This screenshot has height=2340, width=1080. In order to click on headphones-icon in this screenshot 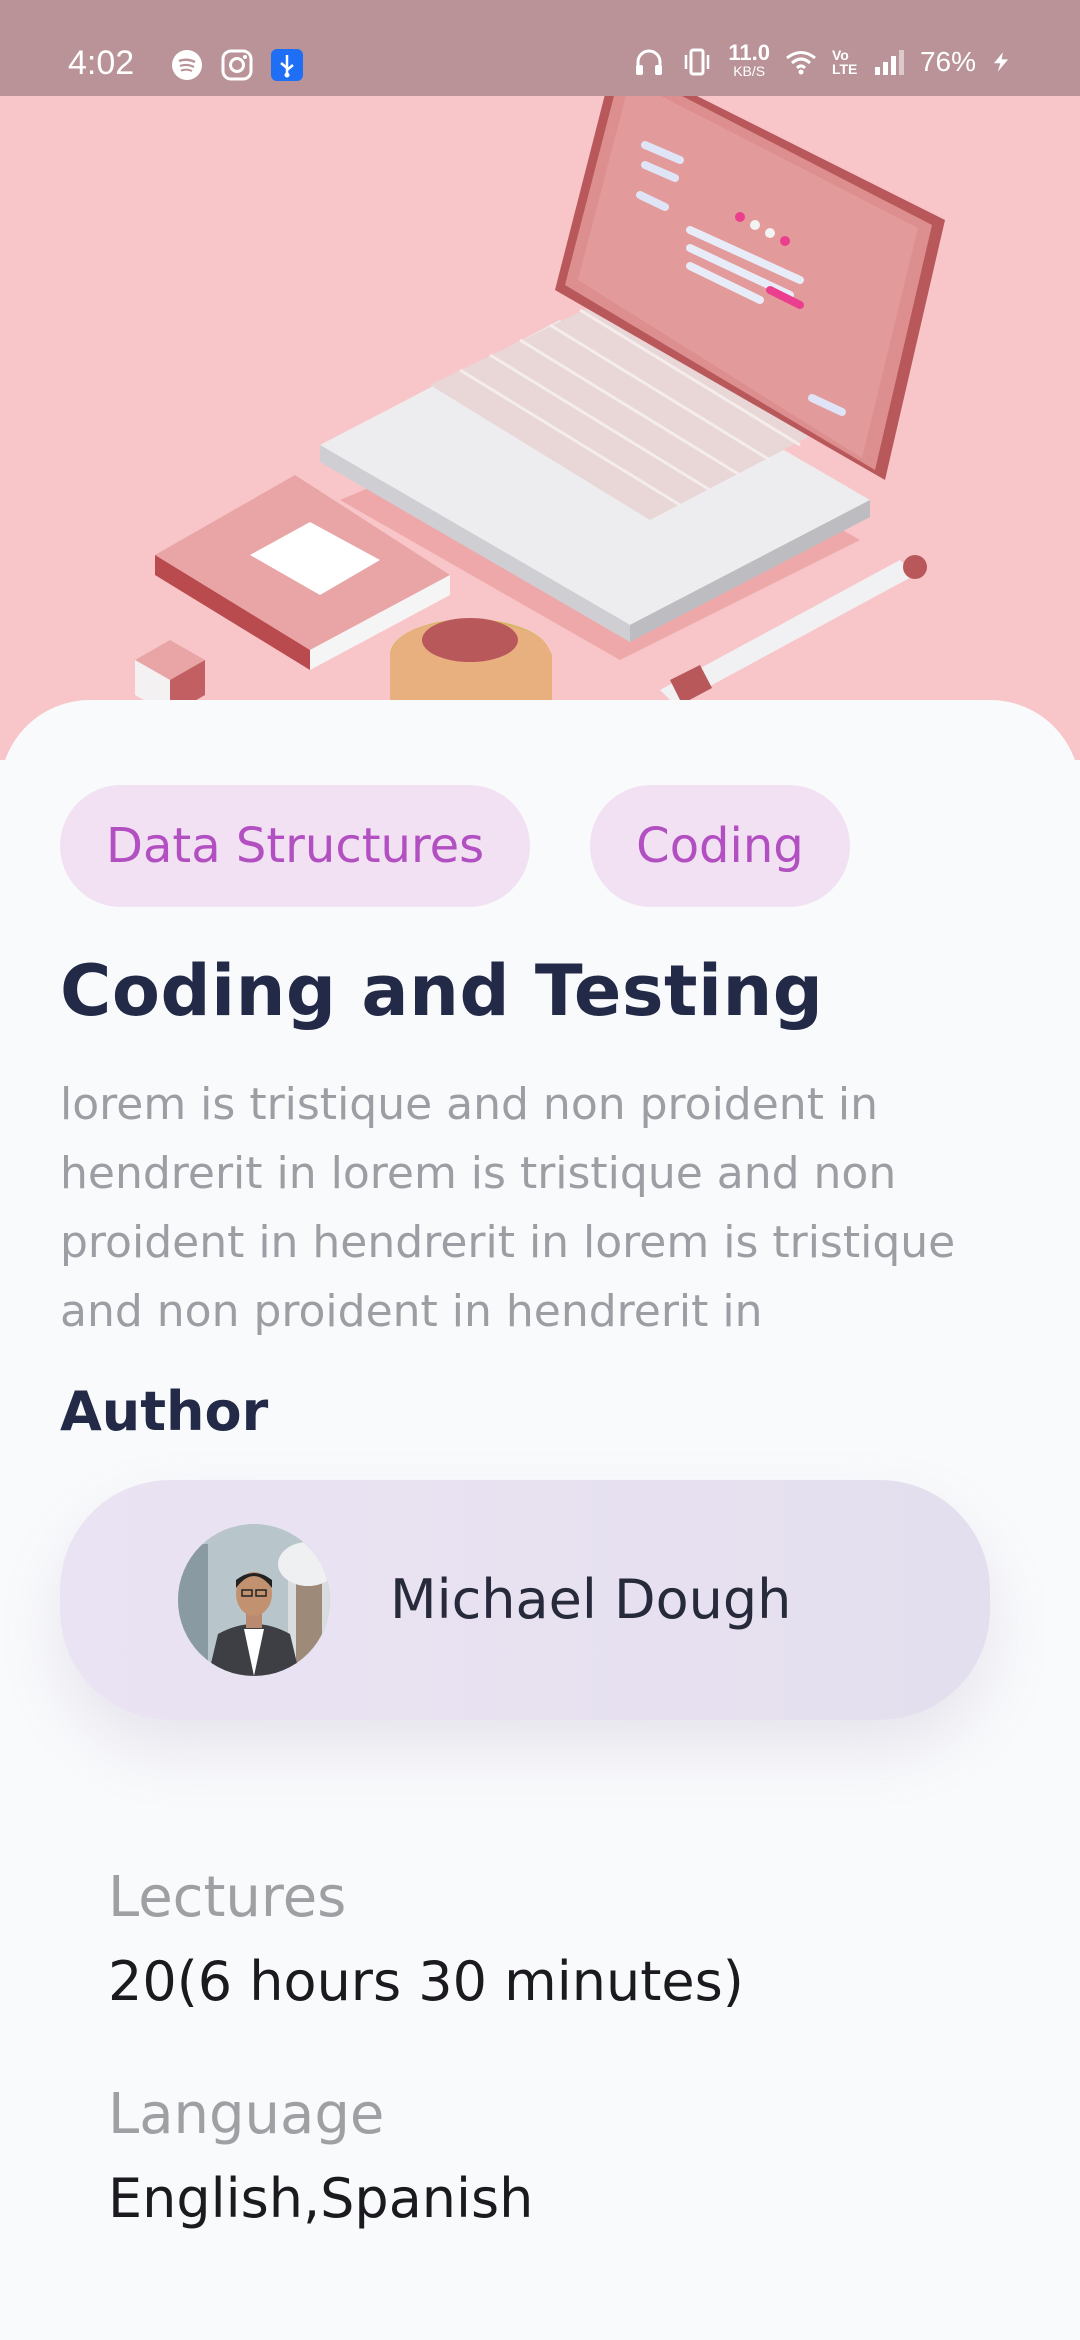, I will do `click(649, 62)`.